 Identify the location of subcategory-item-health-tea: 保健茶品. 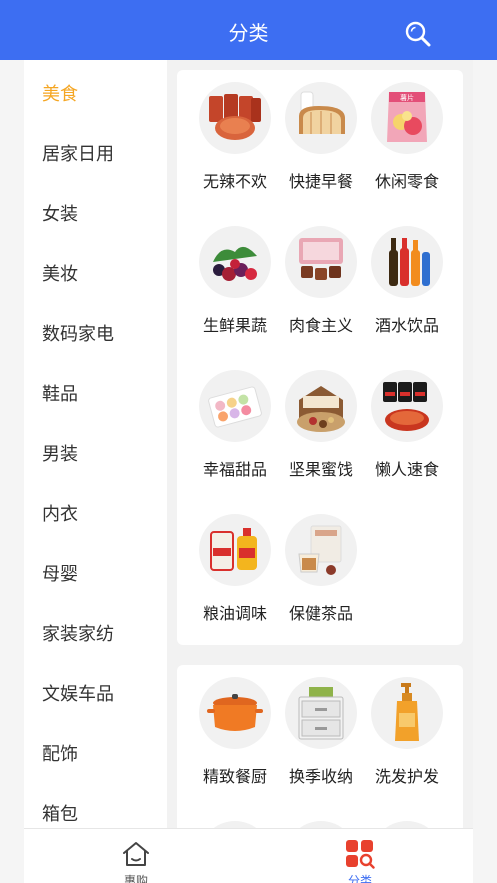
(321, 567).